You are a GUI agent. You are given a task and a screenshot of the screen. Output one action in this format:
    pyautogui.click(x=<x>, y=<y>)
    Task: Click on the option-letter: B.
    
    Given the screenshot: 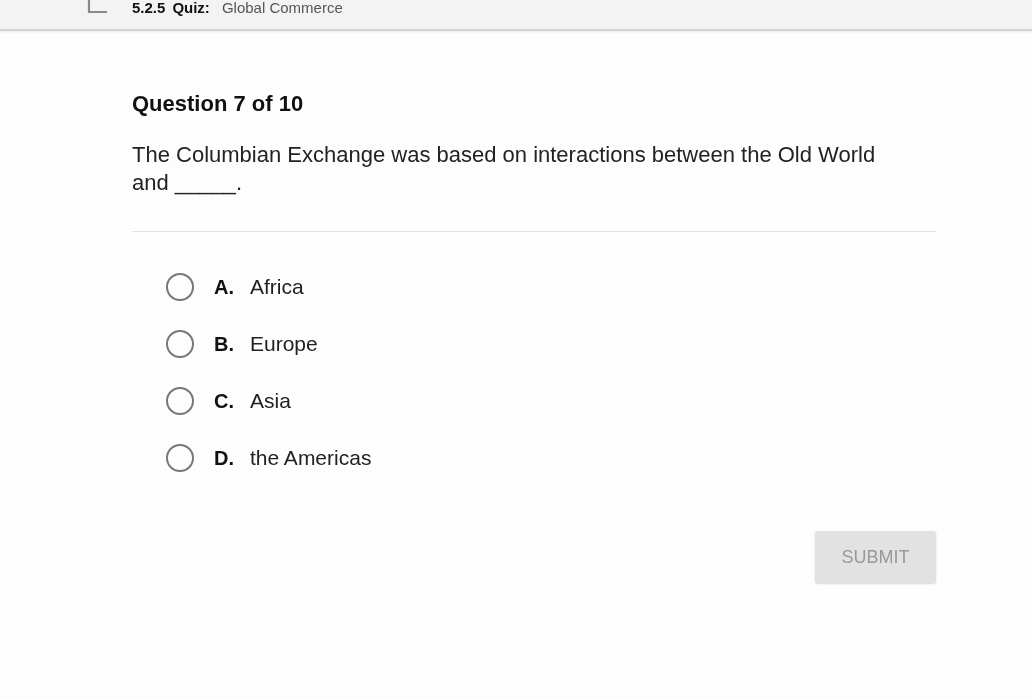 What is the action you would take?
    pyautogui.click(x=224, y=344)
    